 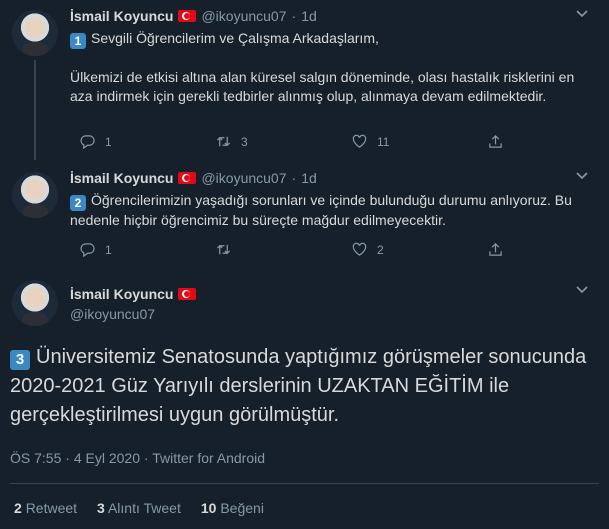 I want to click on like-count: 2, so click(x=380, y=249).